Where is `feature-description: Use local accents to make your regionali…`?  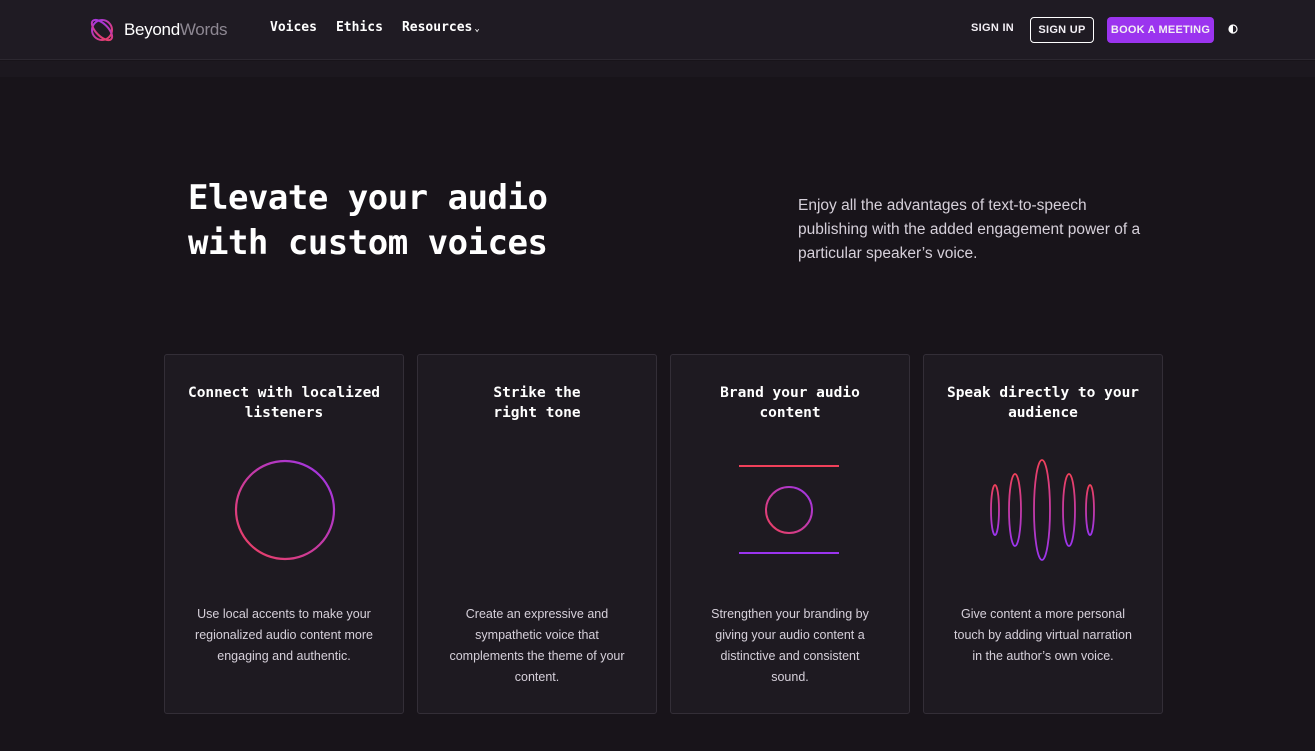
feature-description: Use local accents to make your regionali… is located at coordinates (284, 635).